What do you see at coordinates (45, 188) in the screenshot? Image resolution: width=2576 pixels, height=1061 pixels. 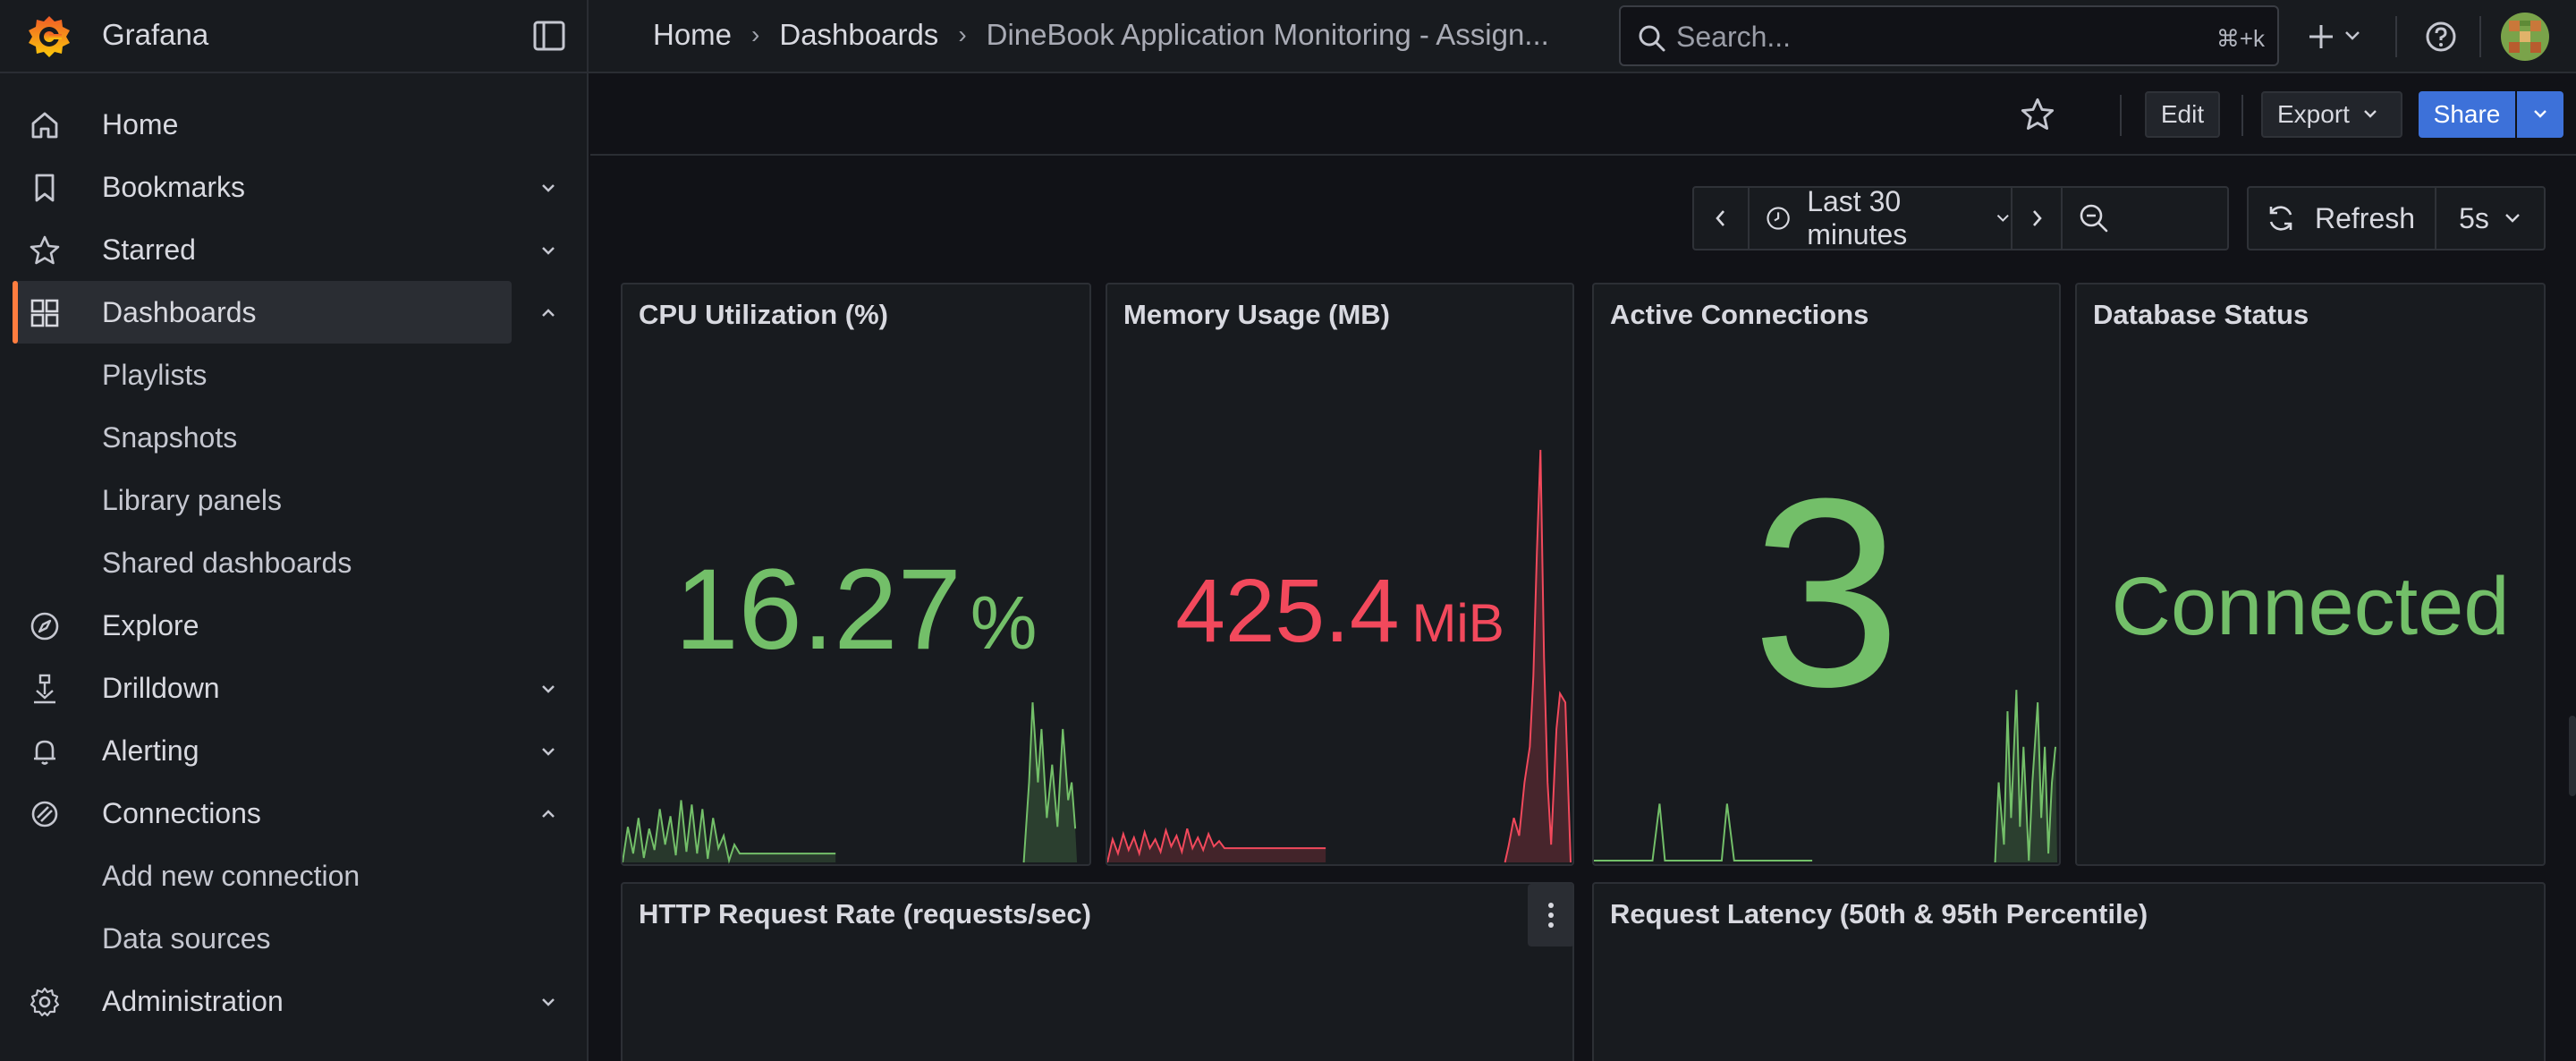 I see `bookmark-icon` at bounding box center [45, 188].